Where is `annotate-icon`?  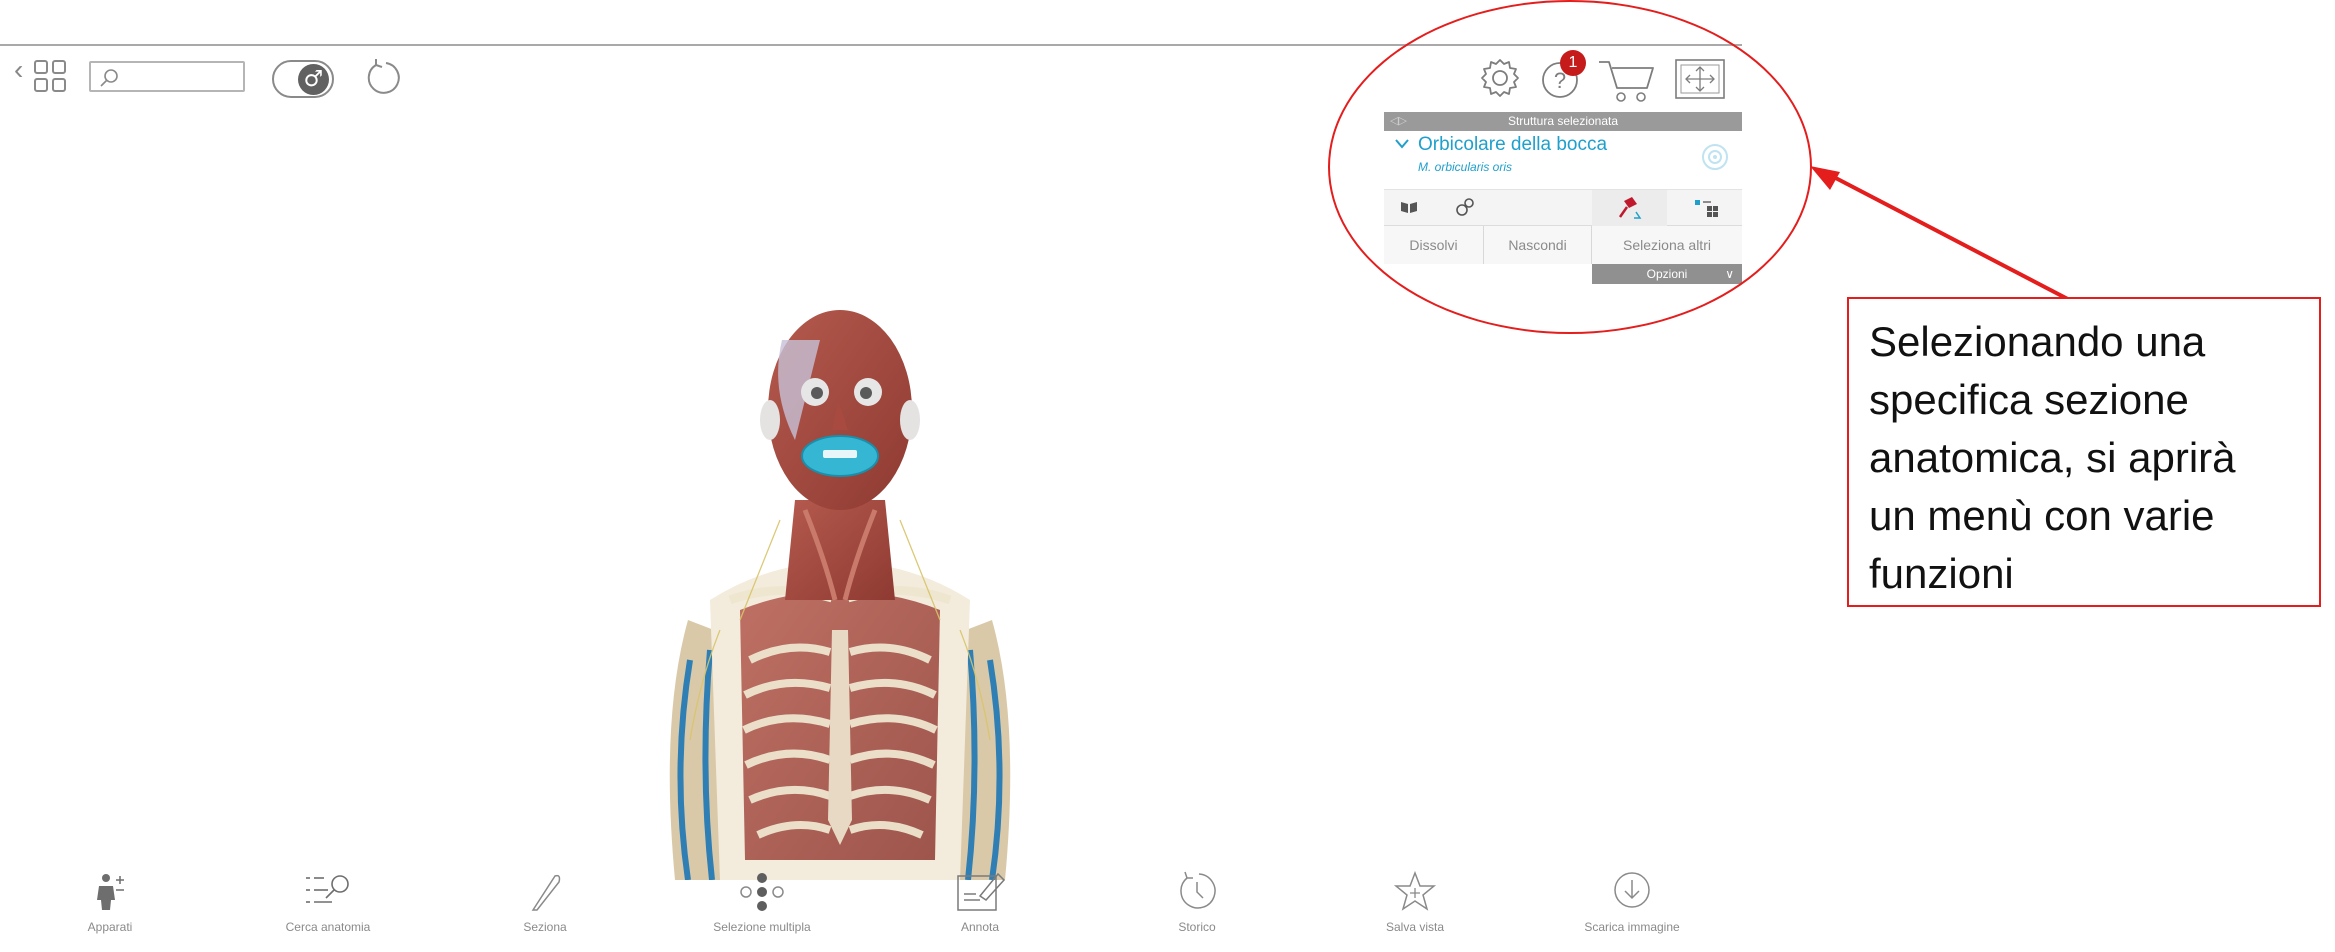
annotate-icon is located at coordinates (981, 891).